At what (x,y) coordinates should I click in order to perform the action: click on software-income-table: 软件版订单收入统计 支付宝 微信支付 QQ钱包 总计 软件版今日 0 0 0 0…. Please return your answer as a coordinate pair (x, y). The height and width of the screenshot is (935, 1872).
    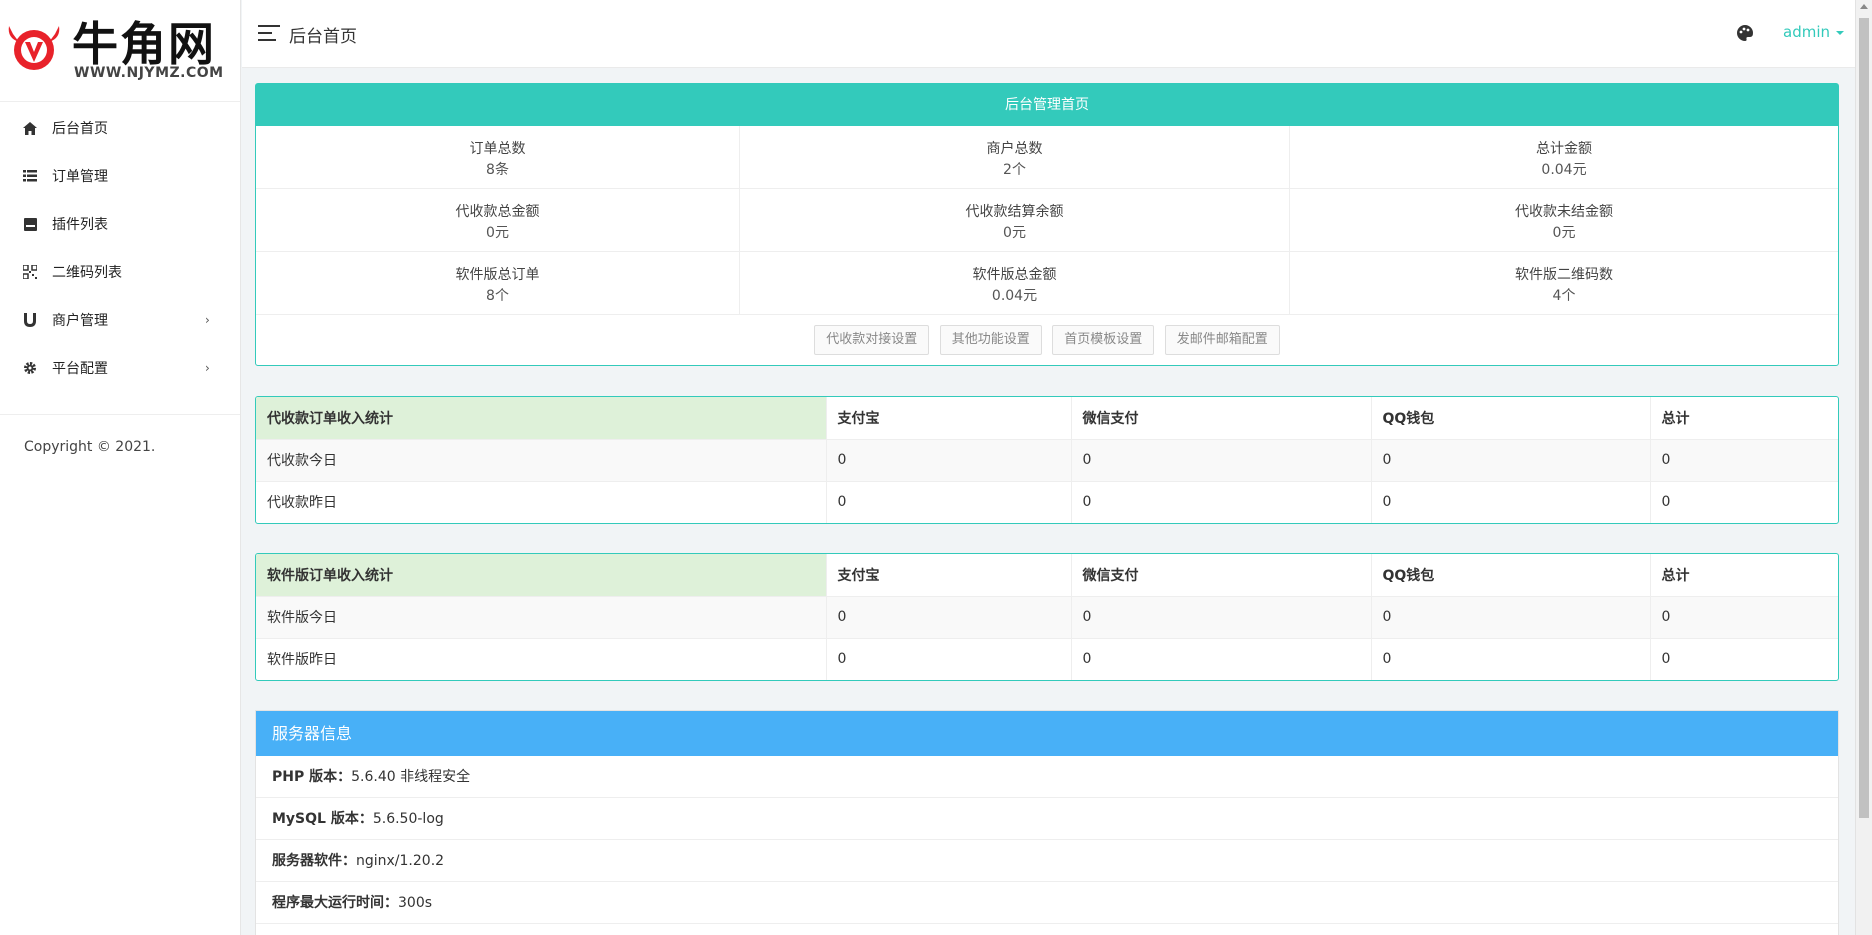
    Looking at the image, I should click on (1047, 617).